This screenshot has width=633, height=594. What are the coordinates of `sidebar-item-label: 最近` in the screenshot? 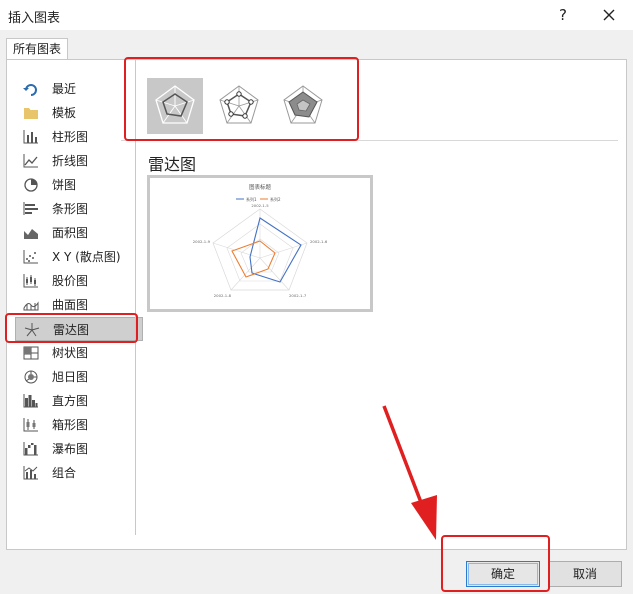 It's located at (64, 89).